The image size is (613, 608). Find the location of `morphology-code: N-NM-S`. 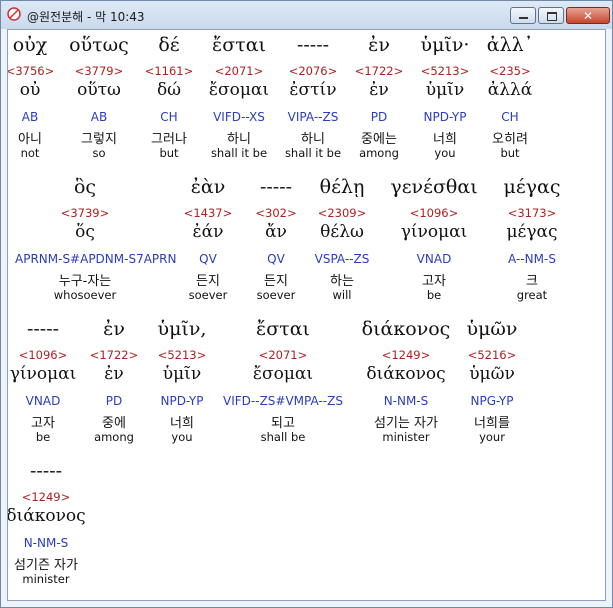

morphology-code: N-NM-S is located at coordinates (46, 543).